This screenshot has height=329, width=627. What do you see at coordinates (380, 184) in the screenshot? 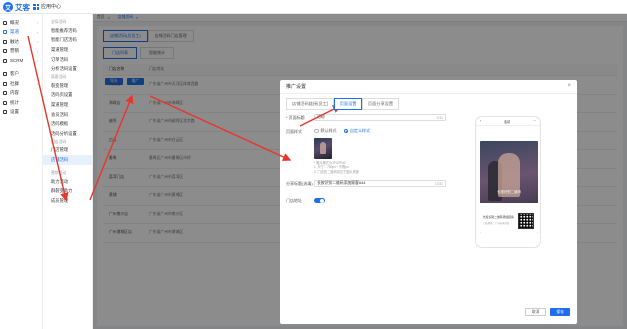
I see `share-title-input: 长按识别二维码添加顾客A44 13/32` at bounding box center [380, 184].